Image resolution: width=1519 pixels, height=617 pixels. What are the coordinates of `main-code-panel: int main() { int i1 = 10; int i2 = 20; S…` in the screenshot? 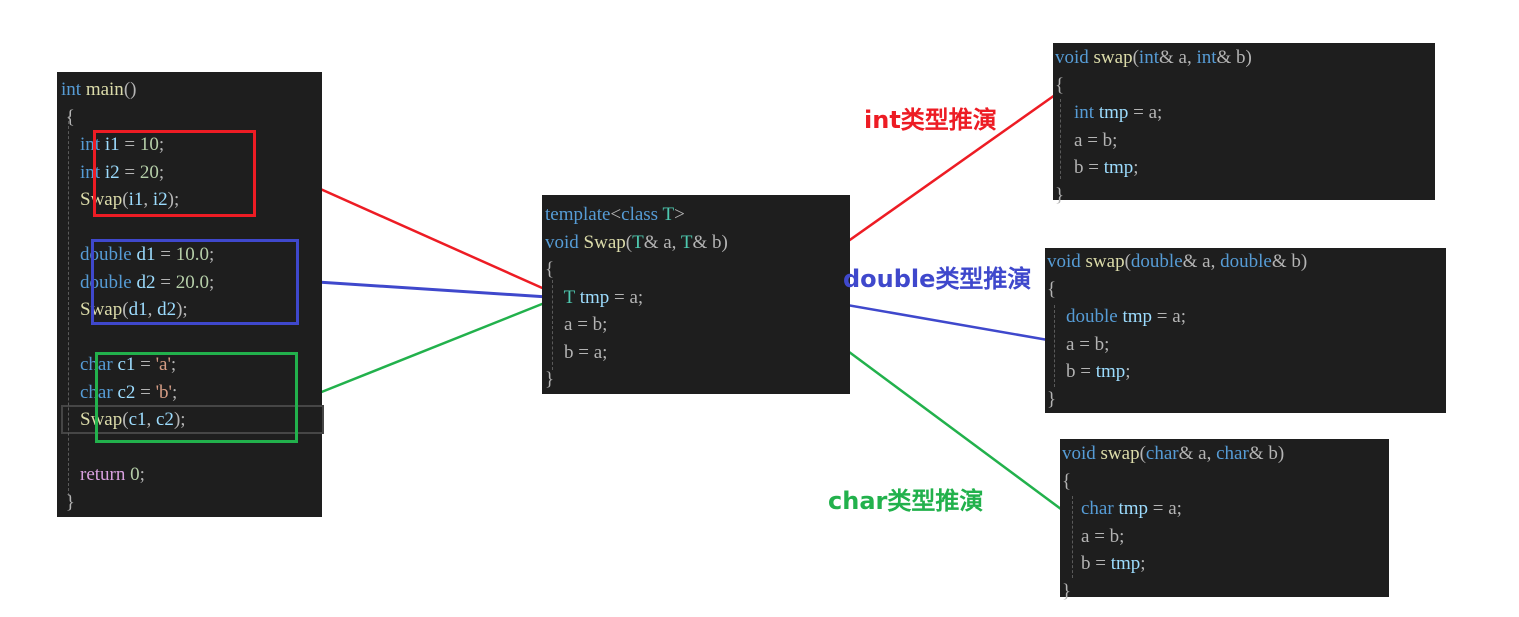 It's located at (190, 294).